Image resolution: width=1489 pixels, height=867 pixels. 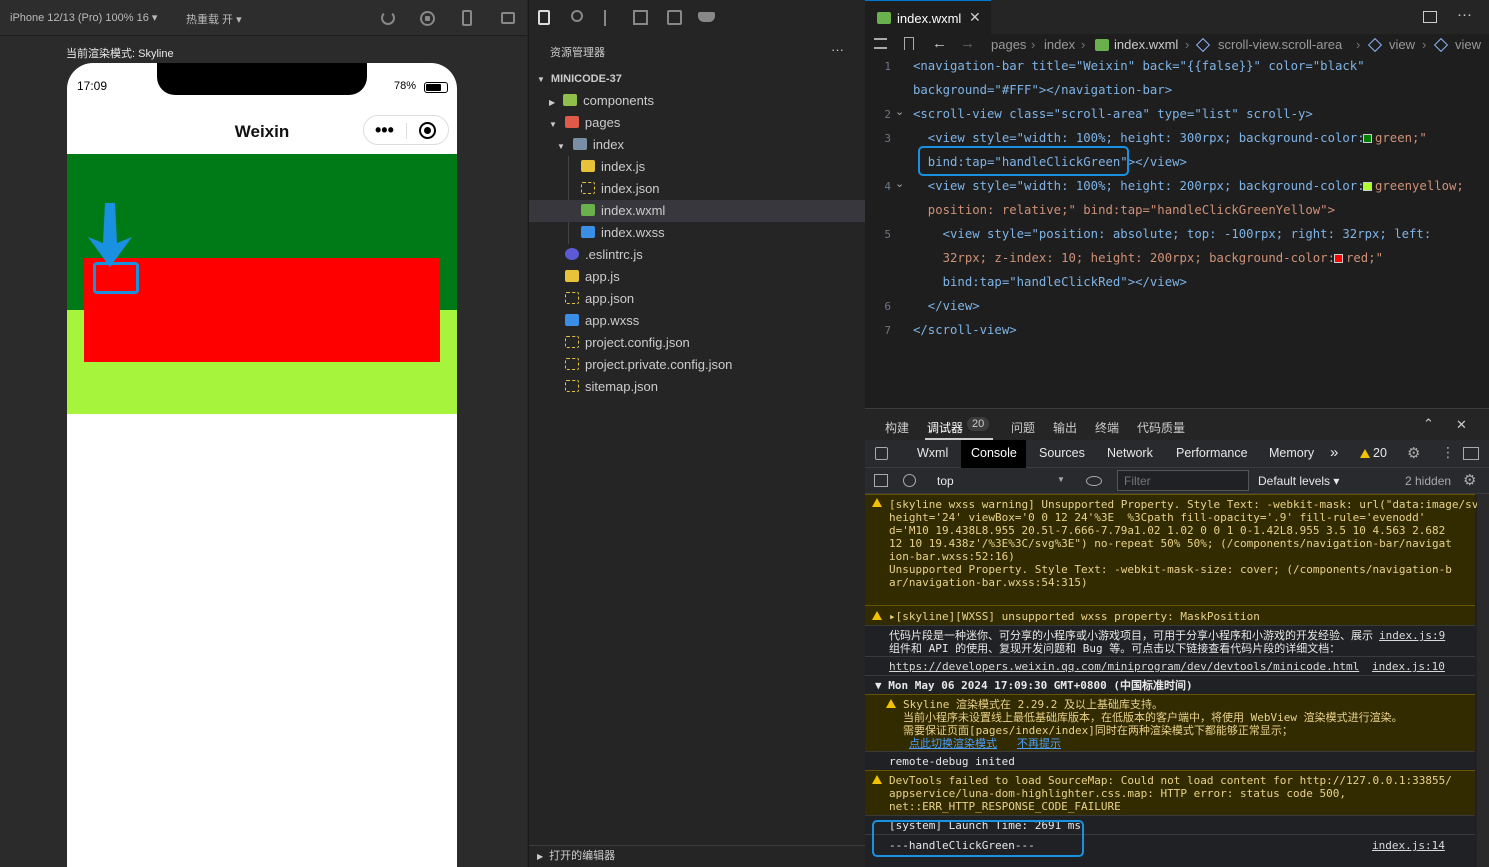 I want to click on warning-count: 20, so click(x=1380, y=453).